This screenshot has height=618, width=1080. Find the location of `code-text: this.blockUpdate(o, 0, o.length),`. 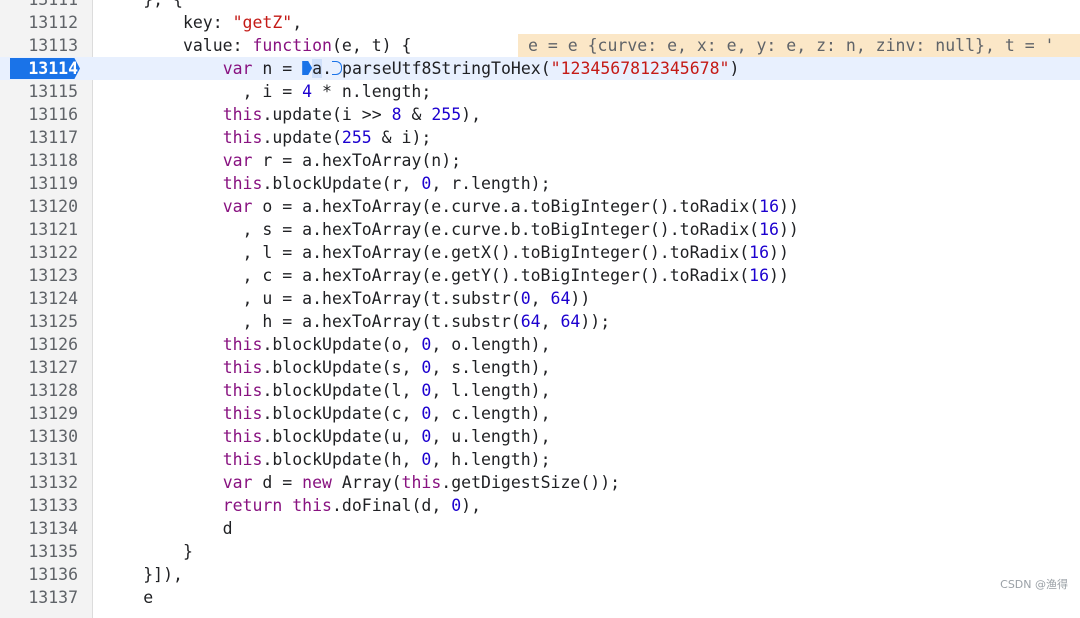

code-text: this.blockUpdate(o, 0, o.length), is located at coordinates (287, 344).